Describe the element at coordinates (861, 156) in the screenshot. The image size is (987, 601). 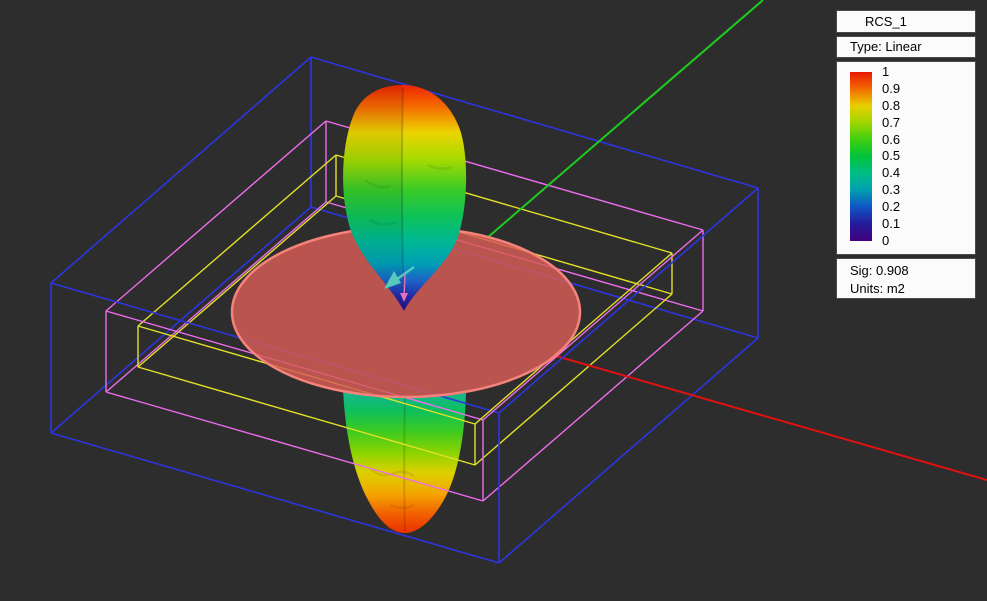
I see `colorbar-gradient` at that location.